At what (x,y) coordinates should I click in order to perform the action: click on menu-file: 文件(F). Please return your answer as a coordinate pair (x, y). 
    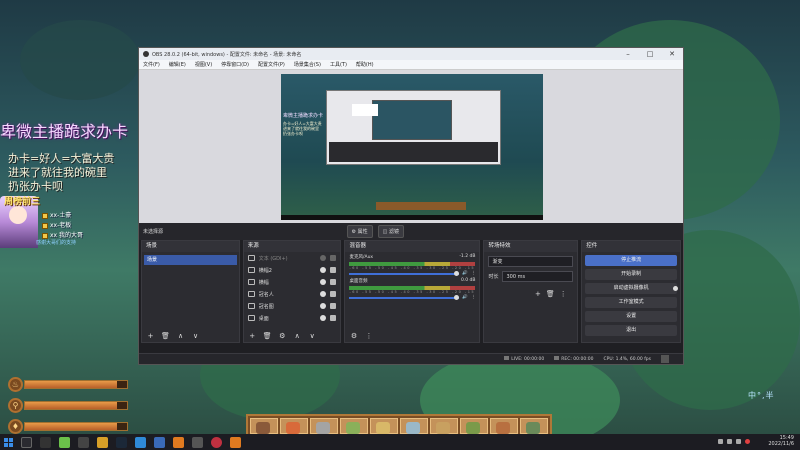
    Looking at the image, I should click on (151, 64).